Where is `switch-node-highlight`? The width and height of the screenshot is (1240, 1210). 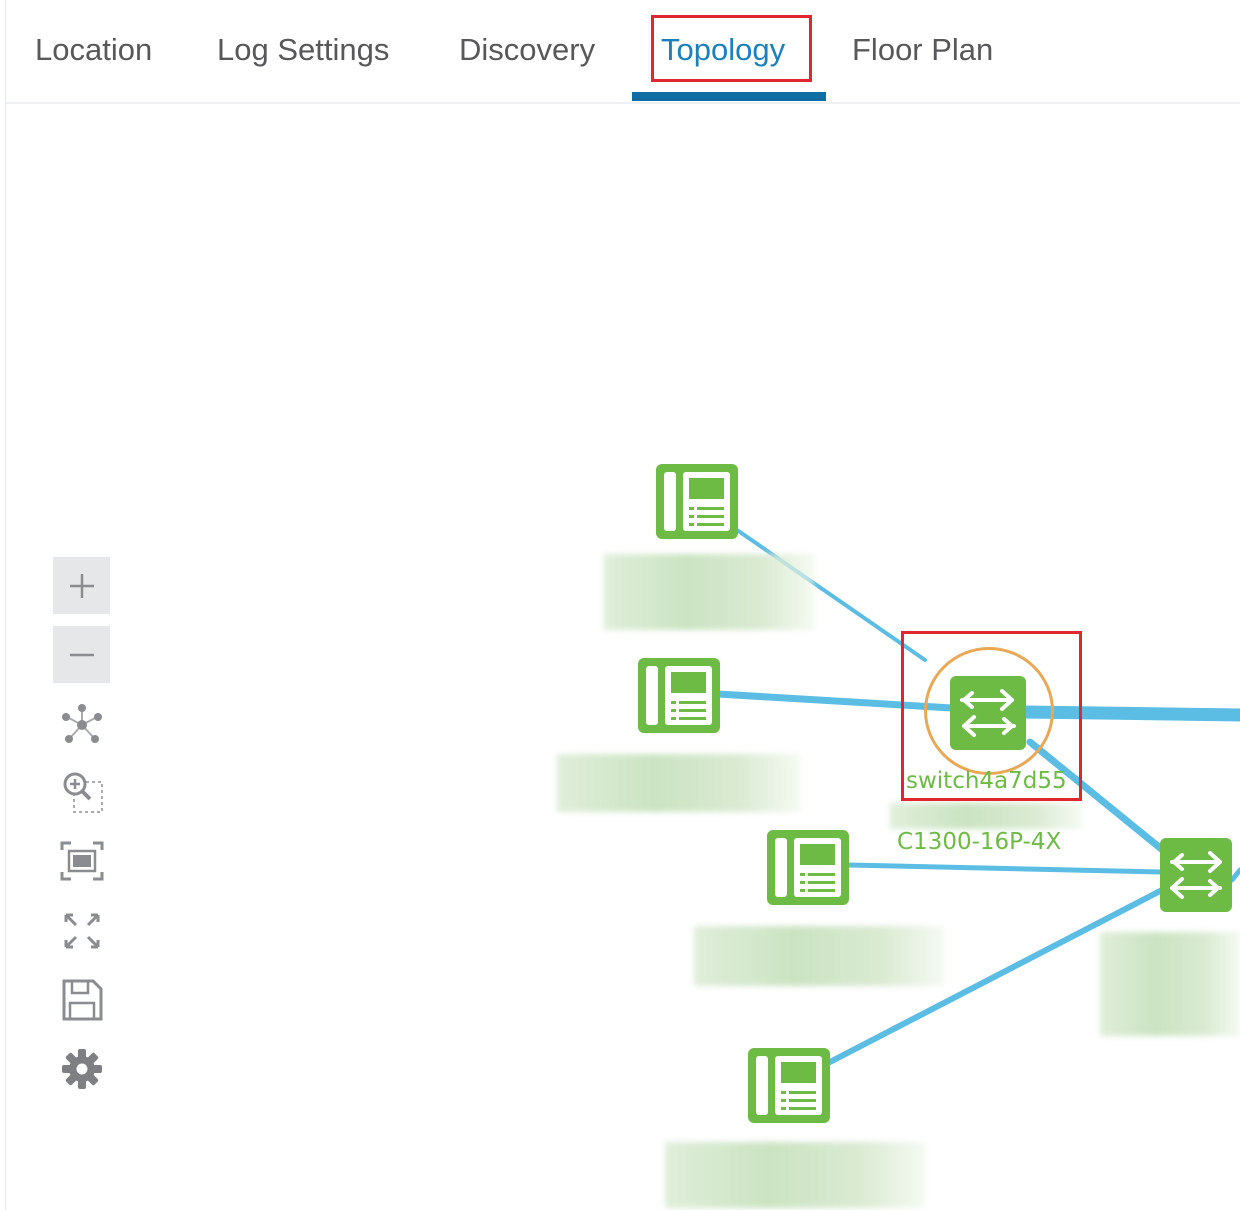 switch-node-highlight is located at coordinates (991, 716).